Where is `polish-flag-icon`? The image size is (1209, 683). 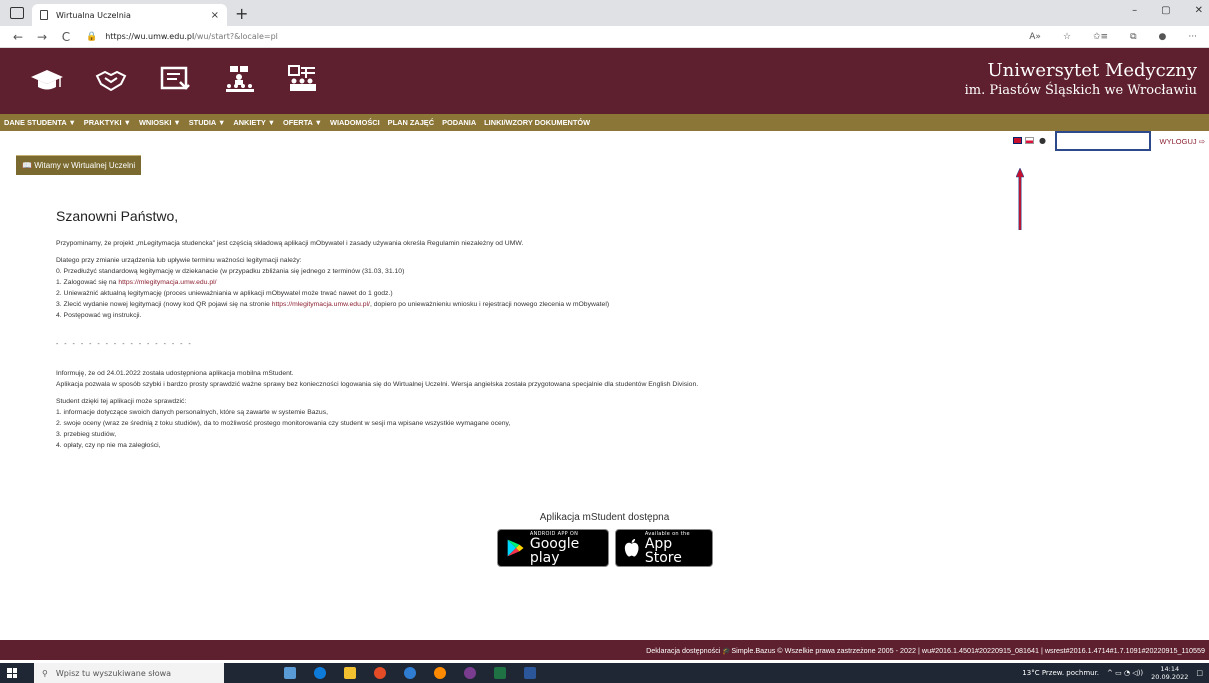 polish-flag-icon is located at coordinates (1029, 140).